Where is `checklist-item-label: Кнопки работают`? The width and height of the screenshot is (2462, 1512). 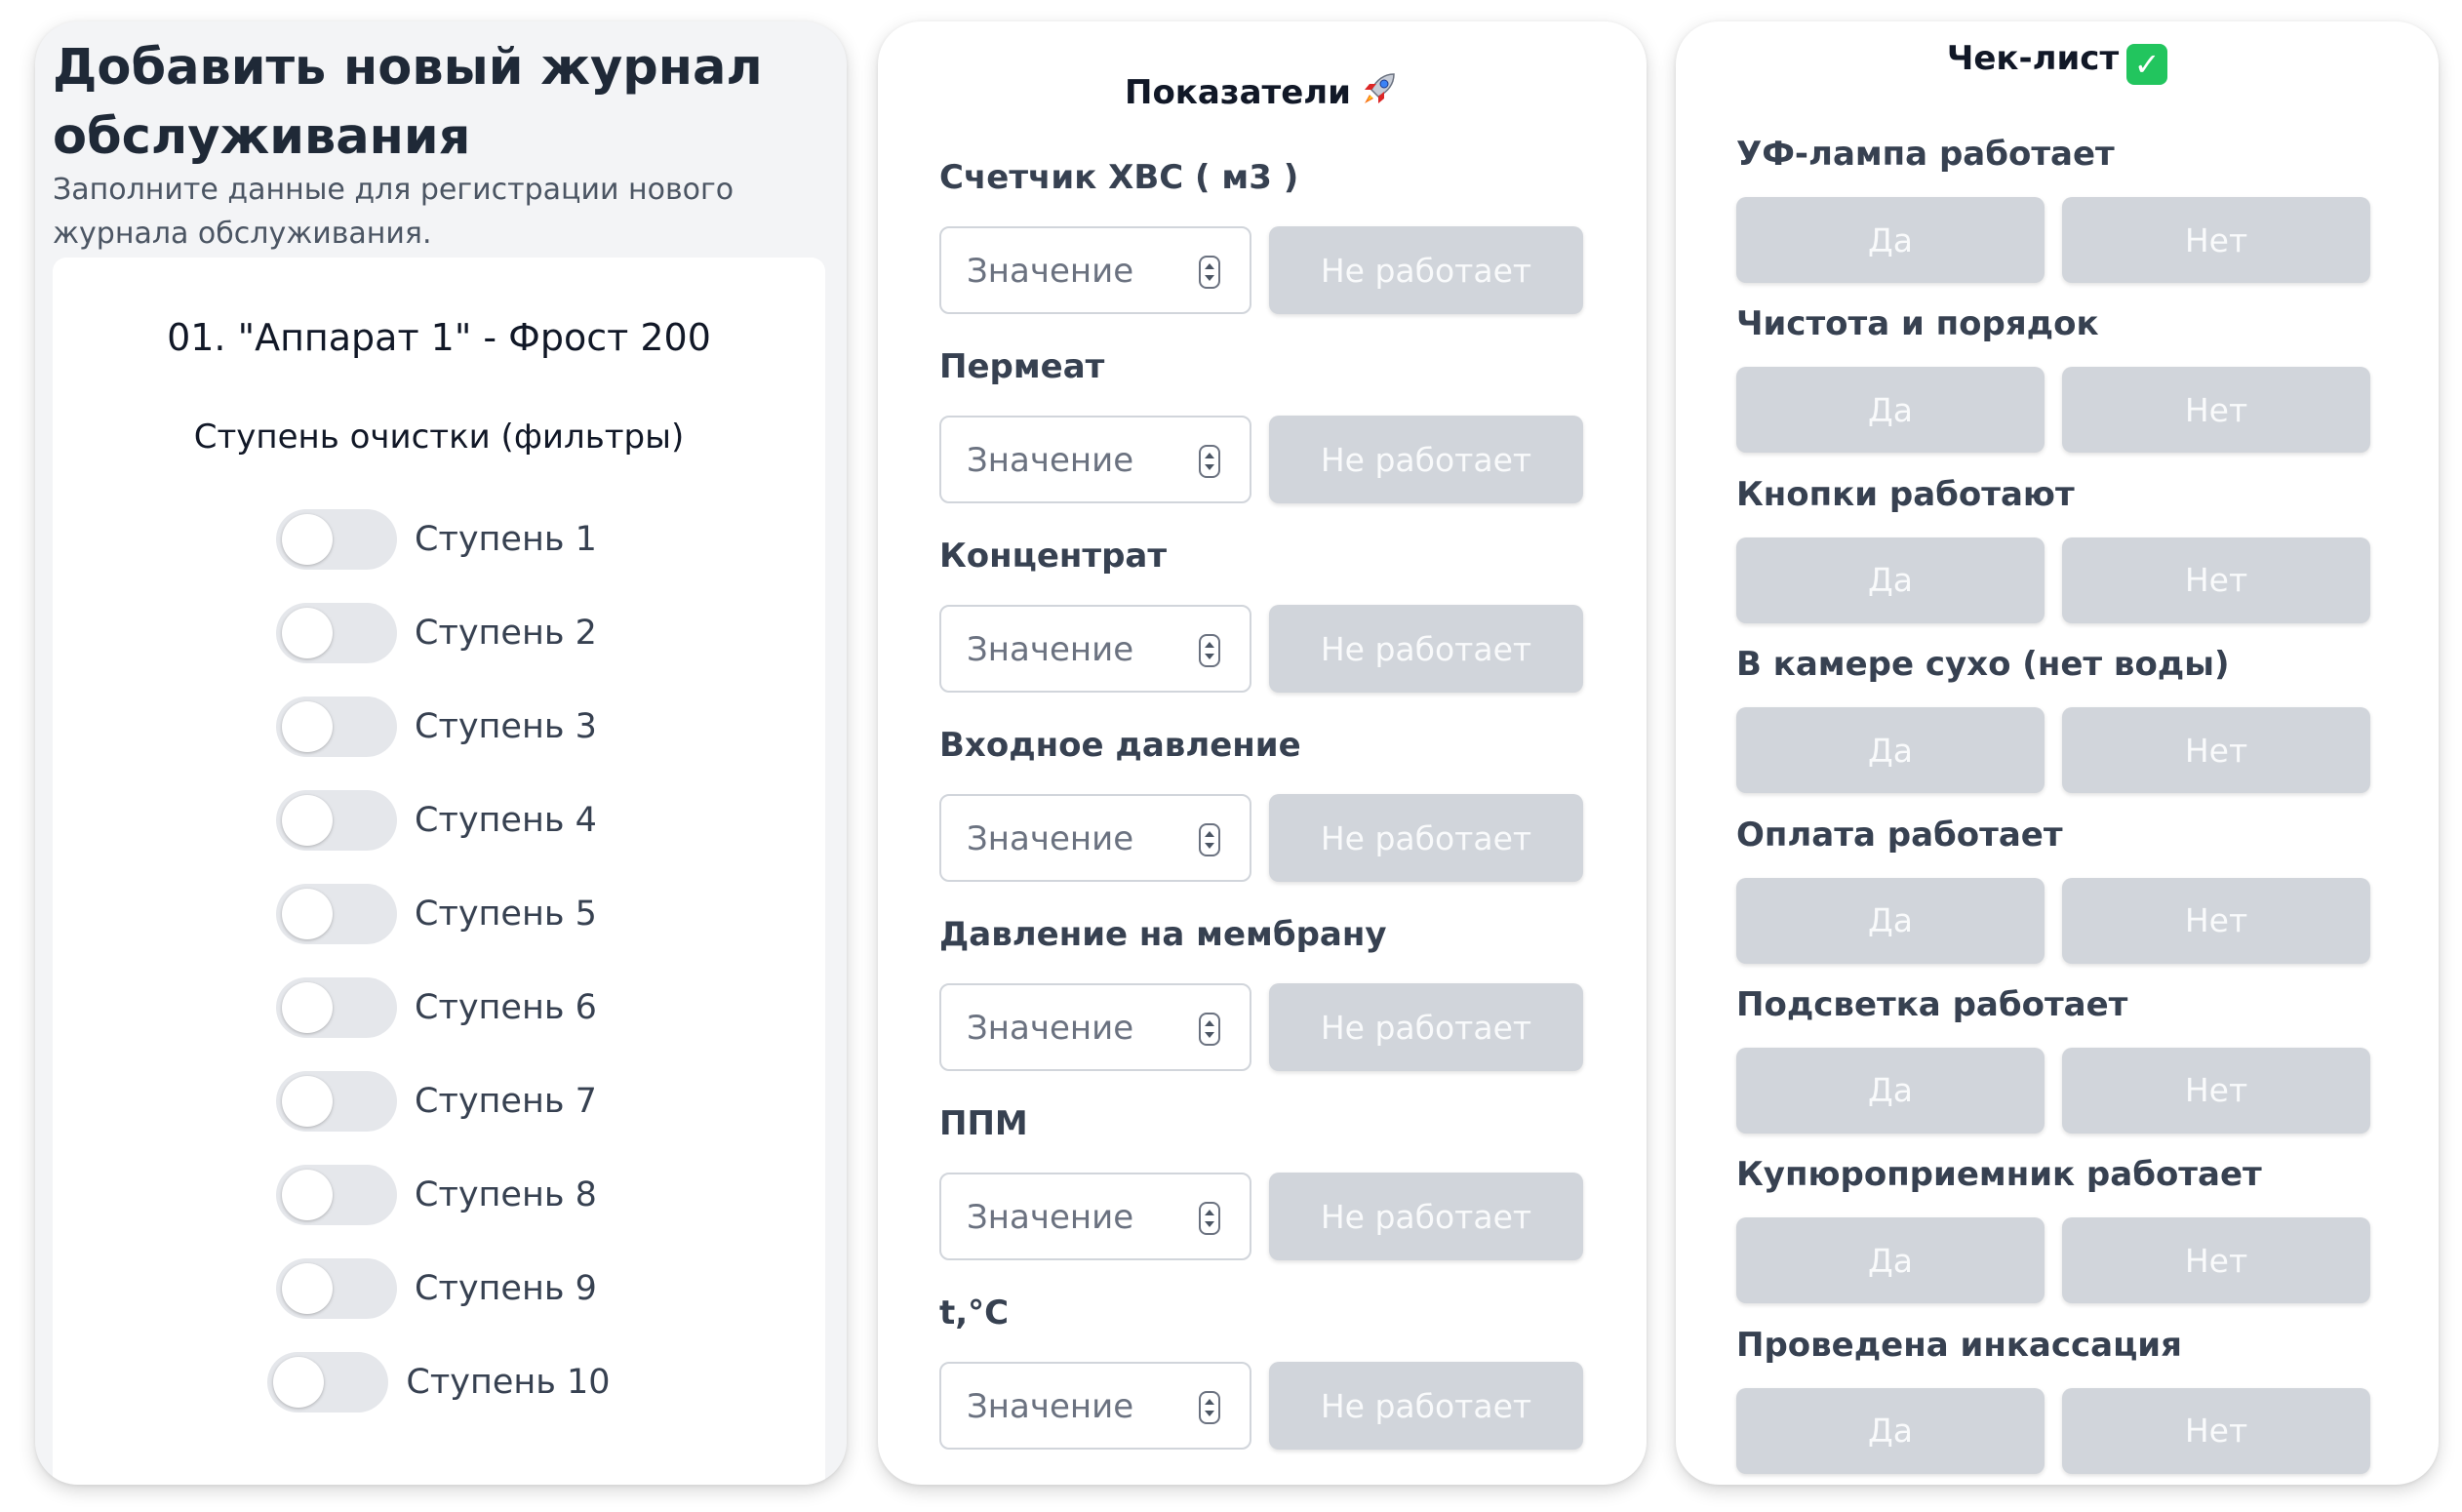 checklist-item-label: Кнопки работают is located at coordinates (1905, 494).